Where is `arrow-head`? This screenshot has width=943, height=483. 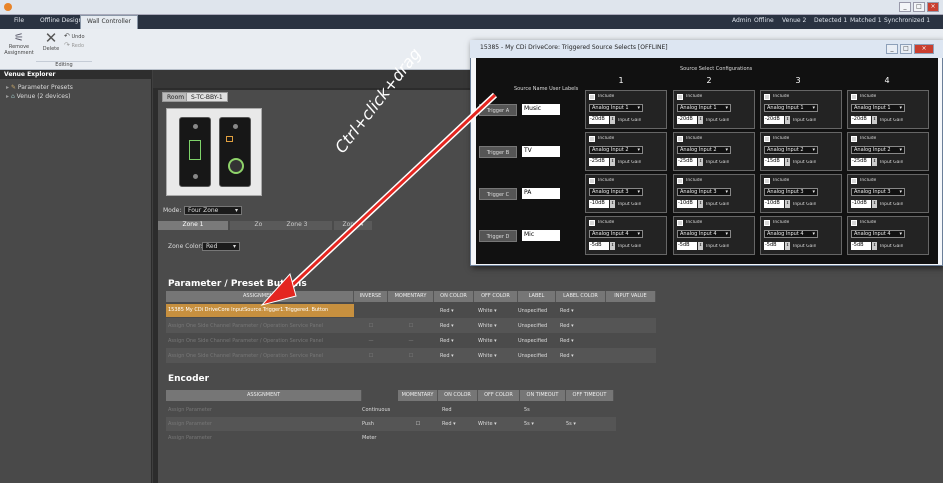 arrow-head is located at coordinates (278, 289).